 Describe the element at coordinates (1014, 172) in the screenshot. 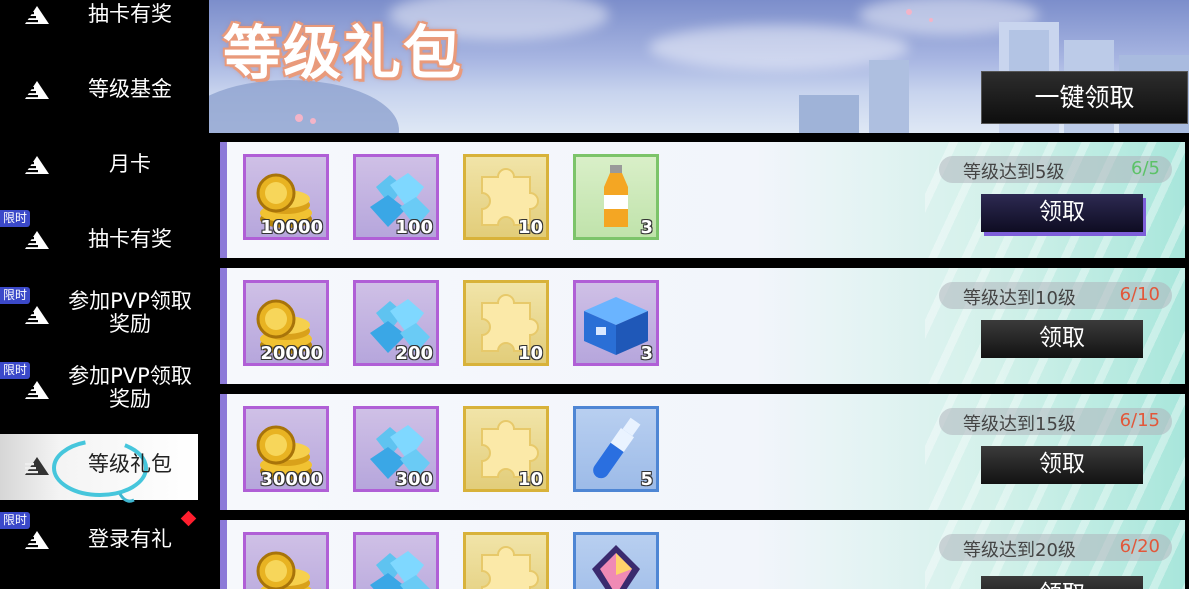

I see `requirement-text: 等级达到5级` at that location.